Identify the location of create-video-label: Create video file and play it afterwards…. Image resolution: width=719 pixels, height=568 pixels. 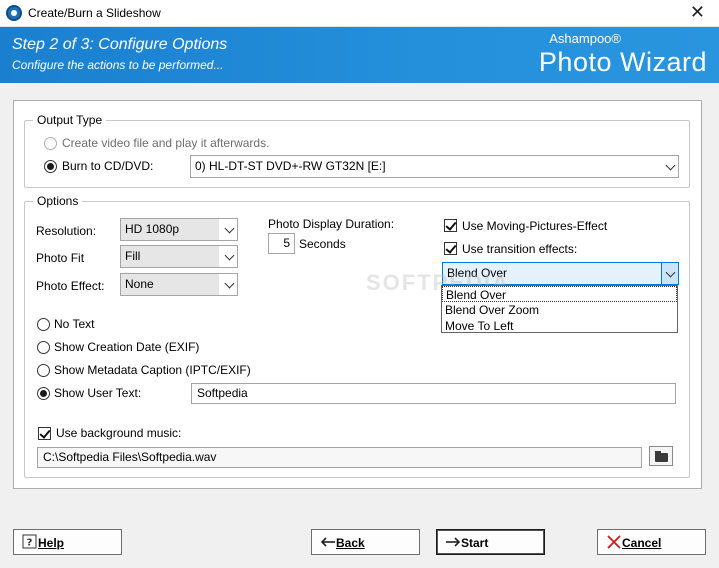
(166, 143).